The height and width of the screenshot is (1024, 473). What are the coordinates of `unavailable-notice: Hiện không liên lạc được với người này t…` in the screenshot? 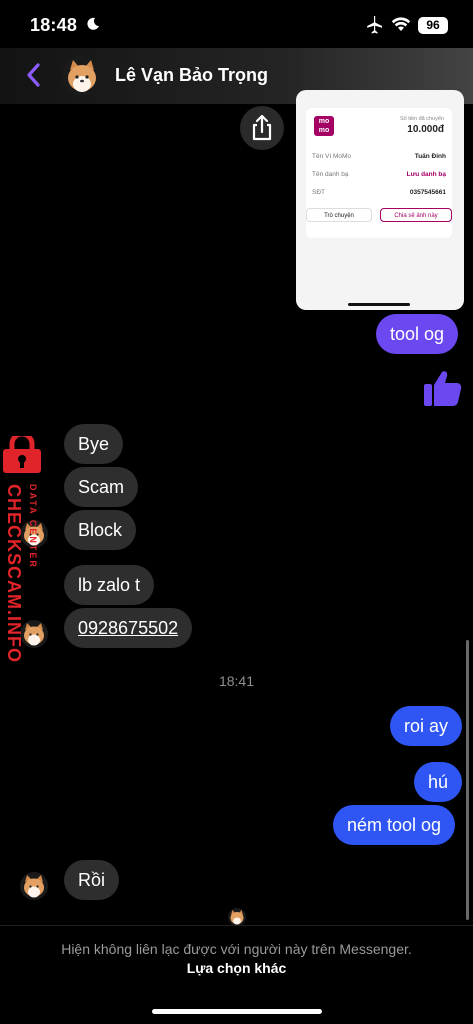 It's located at (236, 949).